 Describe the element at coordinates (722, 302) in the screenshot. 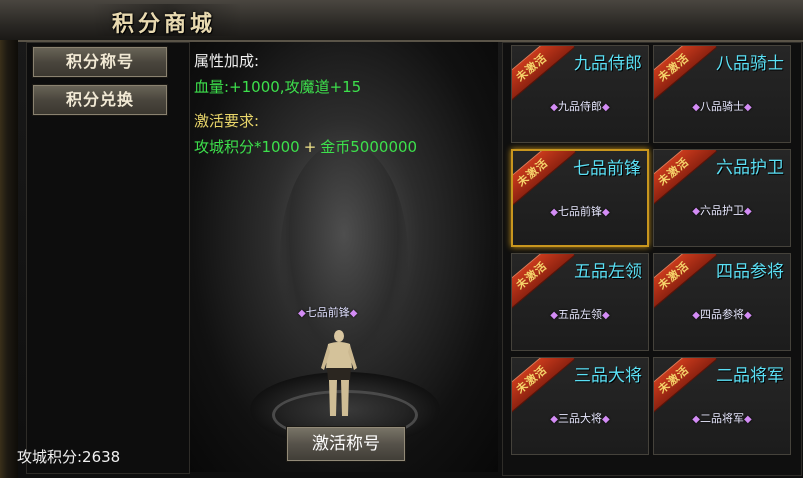

I see `title-card-four: 未激活 四品参将 ◆四品参将◆` at that location.